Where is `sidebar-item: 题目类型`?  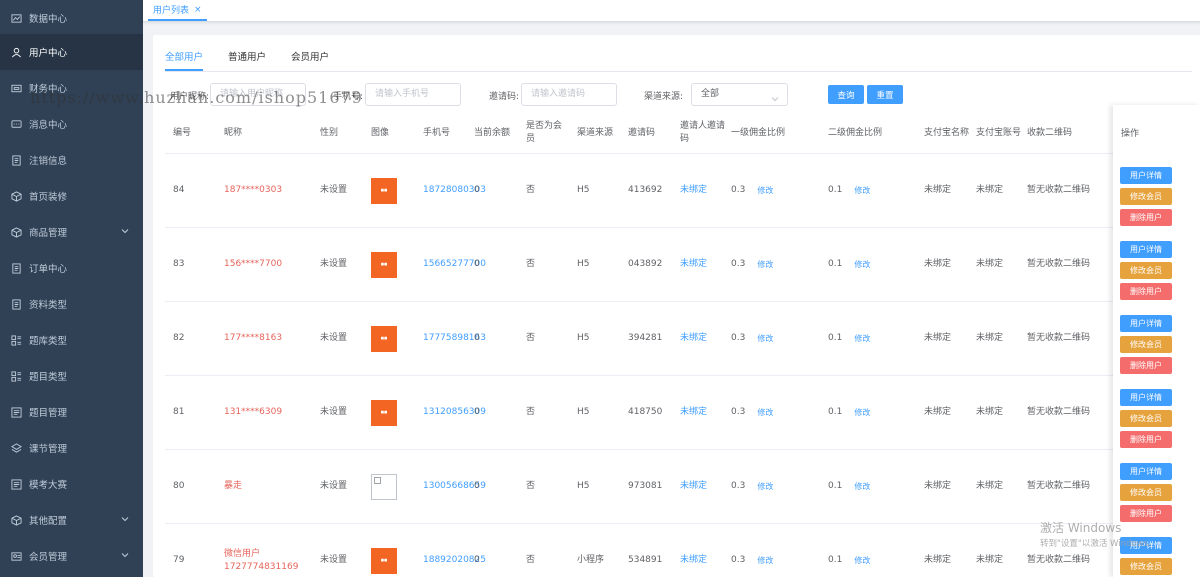 sidebar-item: 题目类型 is located at coordinates (71, 376).